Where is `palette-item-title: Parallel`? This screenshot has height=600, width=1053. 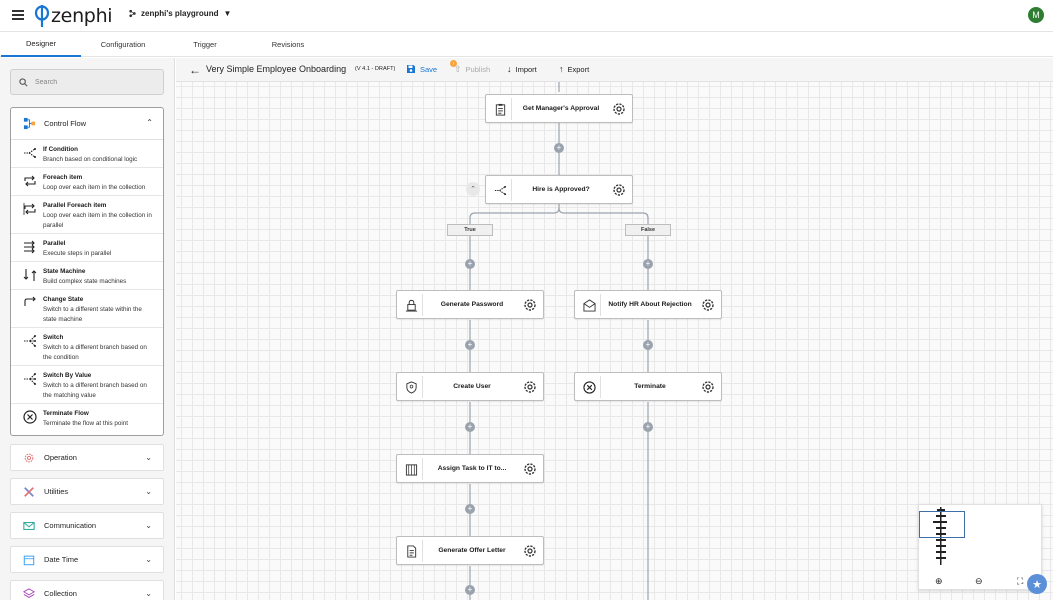 palette-item-title: Parallel is located at coordinates (54, 243).